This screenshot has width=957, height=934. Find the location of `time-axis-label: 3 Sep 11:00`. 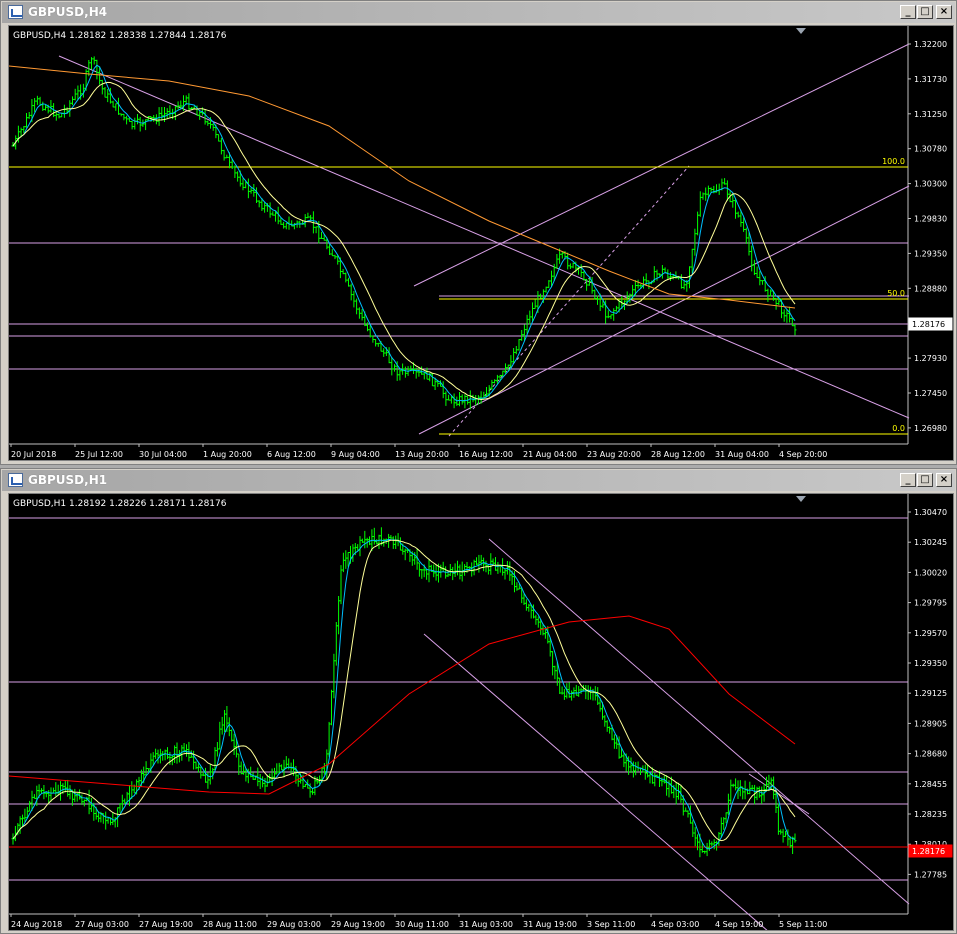

time-axis-label: 3 Sep 11:00 is located at coordinates (611, 924).